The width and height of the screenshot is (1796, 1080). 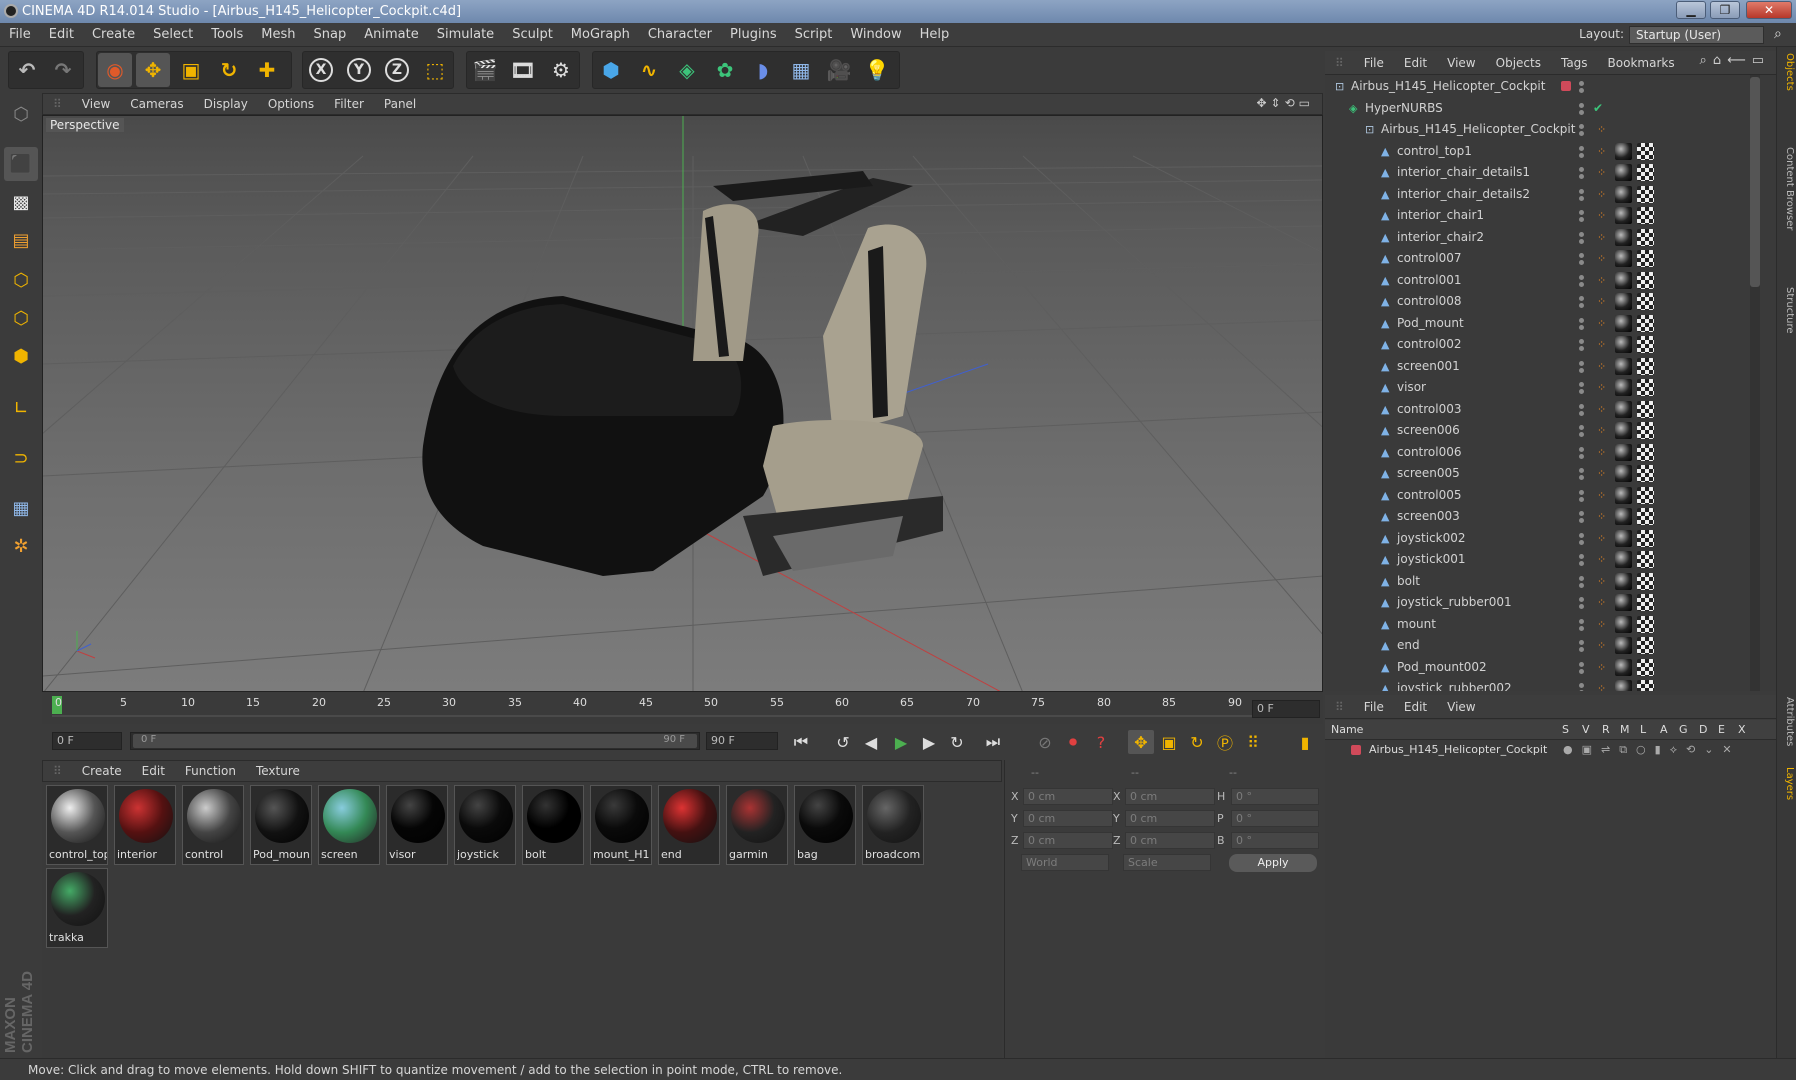 What do you see at coordinates (1542, 129) in the screenshot?
I see `object-row: ⊡ Airbus_H145_Helicopter_Cockpit ⁘` at bounding box center [1542, 129].